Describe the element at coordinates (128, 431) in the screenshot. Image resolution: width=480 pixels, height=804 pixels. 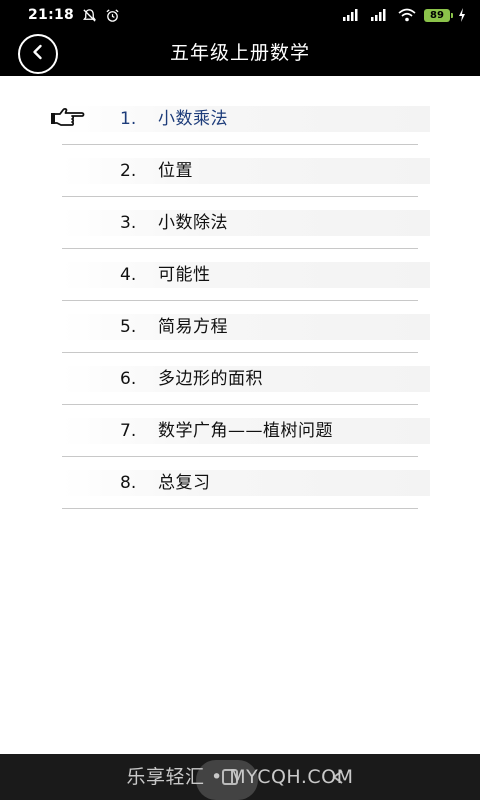
I see `chapter-number: 7.` at that location.